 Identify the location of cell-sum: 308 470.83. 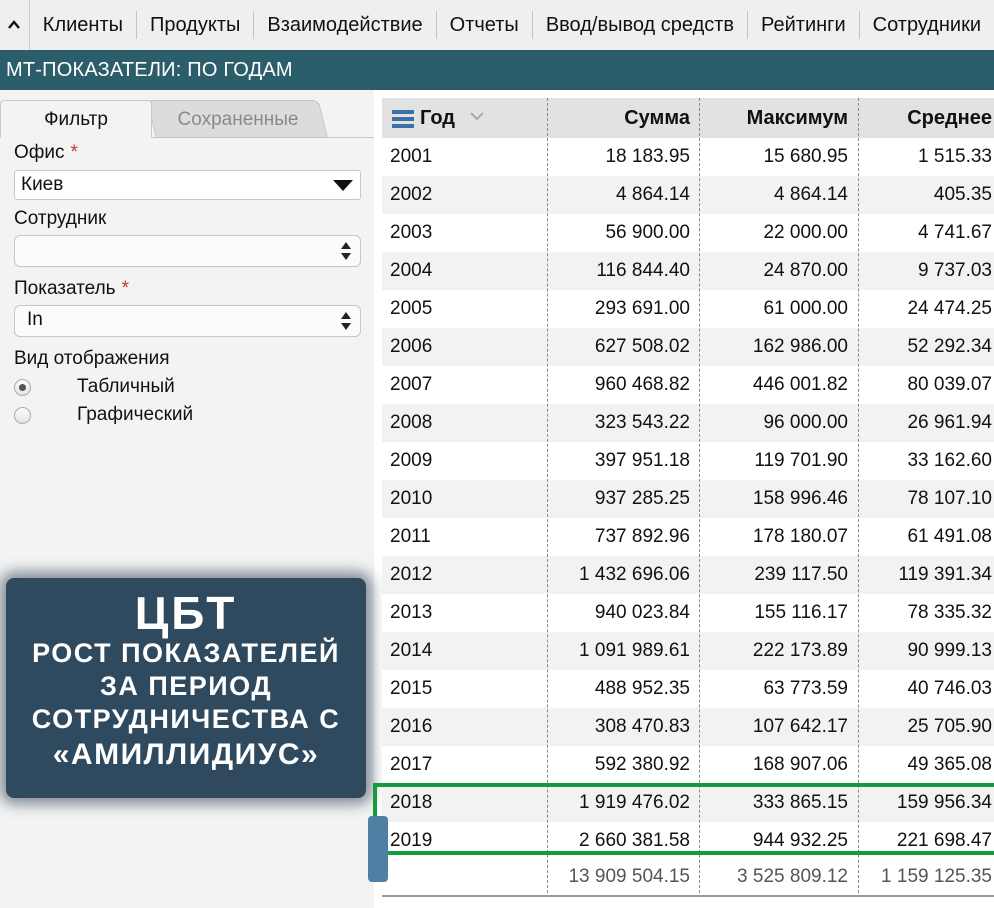
(642, 726).